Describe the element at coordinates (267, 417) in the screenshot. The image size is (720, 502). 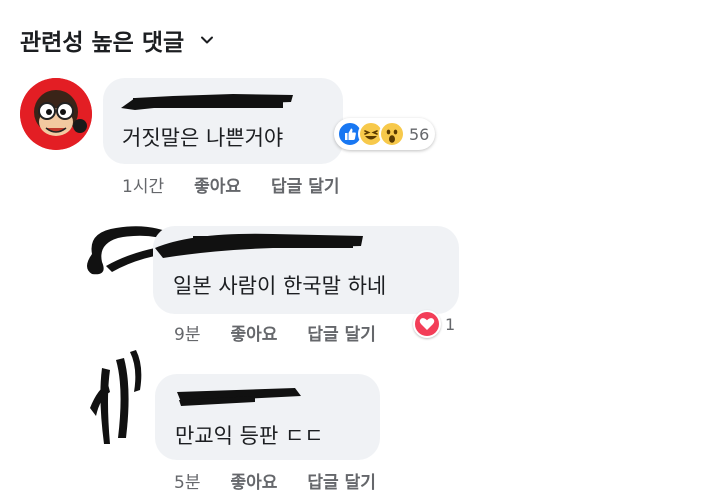
I see `comment-bubble: 만교익 등판 ㄷㄷ` at that location.